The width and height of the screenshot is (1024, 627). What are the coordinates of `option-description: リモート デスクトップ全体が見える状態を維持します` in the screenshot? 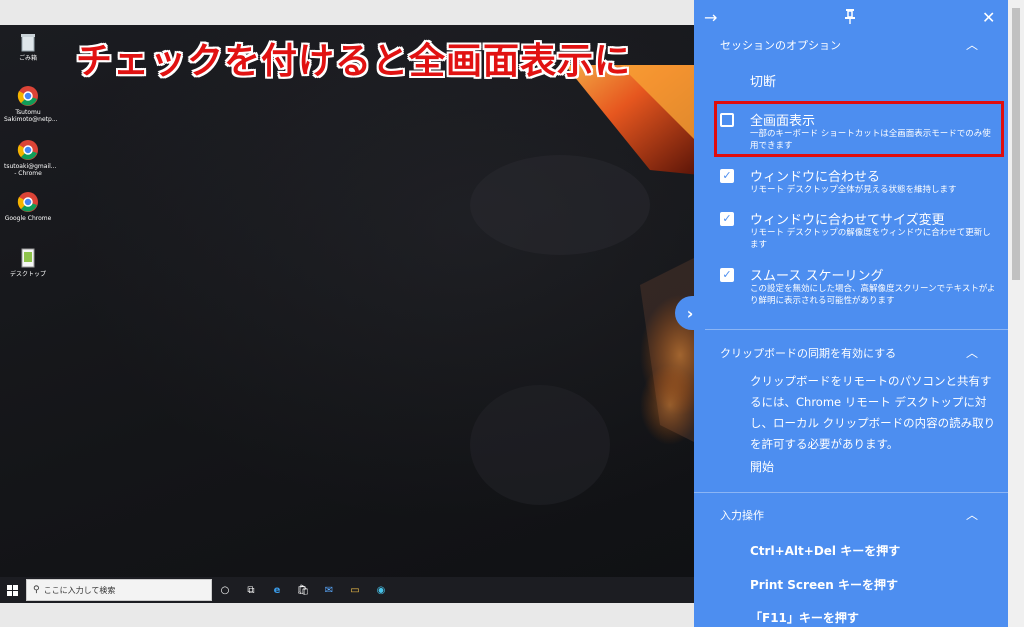 It's located at (853, 190).